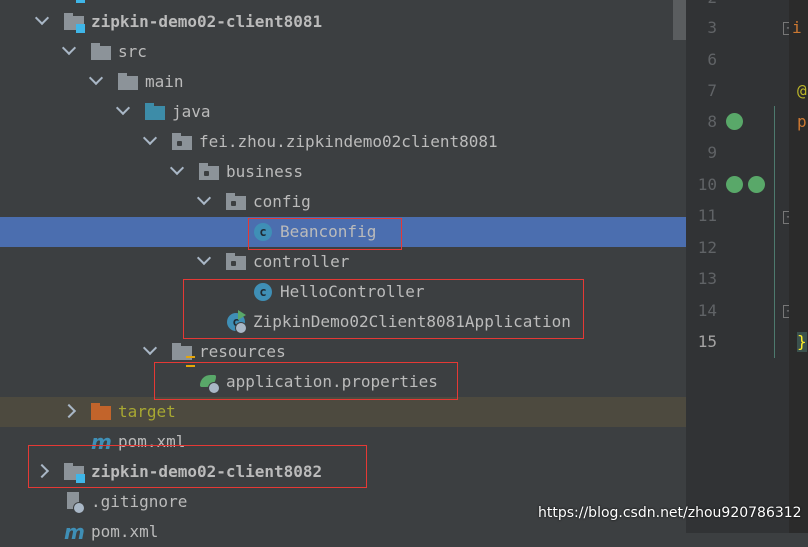 This screenshot has height=547, width=808. Describe the element at coordinates (707, 184) in the screenshot. I see `line-number: 10` at that location.